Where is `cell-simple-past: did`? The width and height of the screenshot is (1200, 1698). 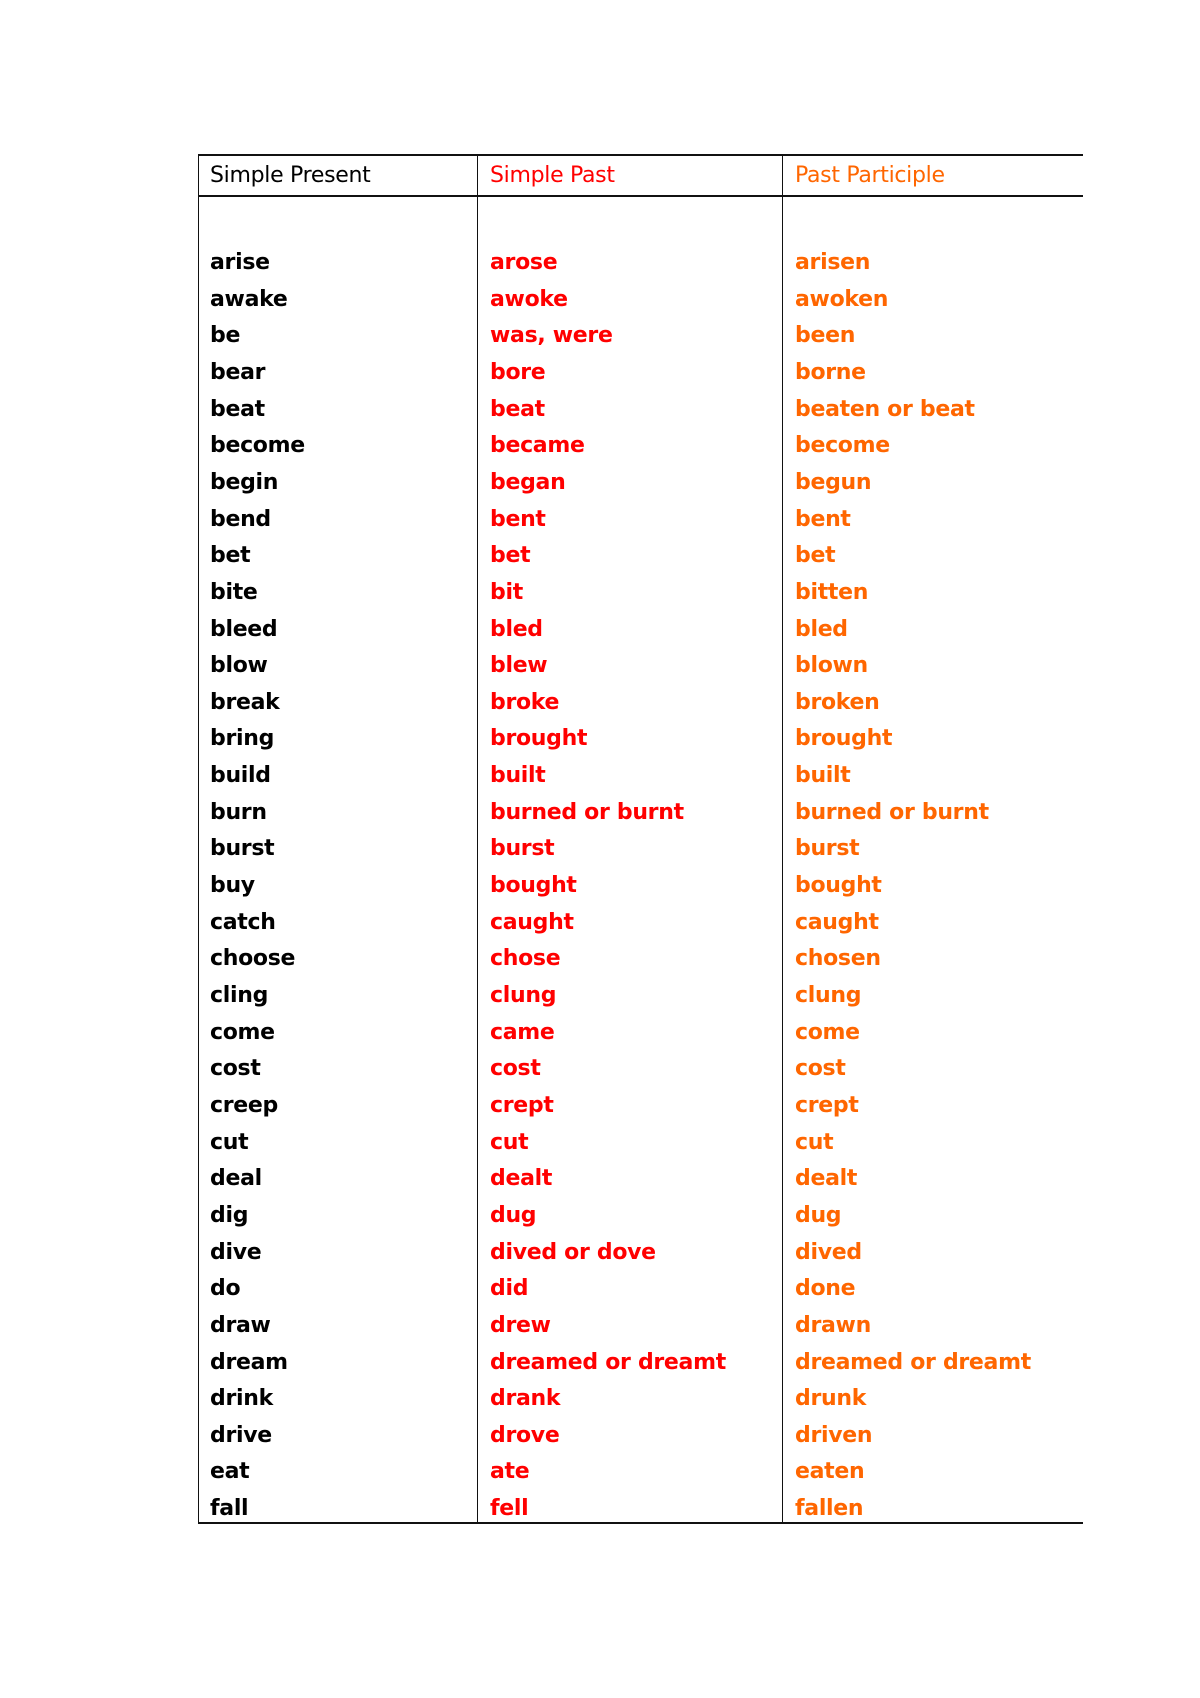
cell-simple-past: did is located at coordinates (509, 1289).